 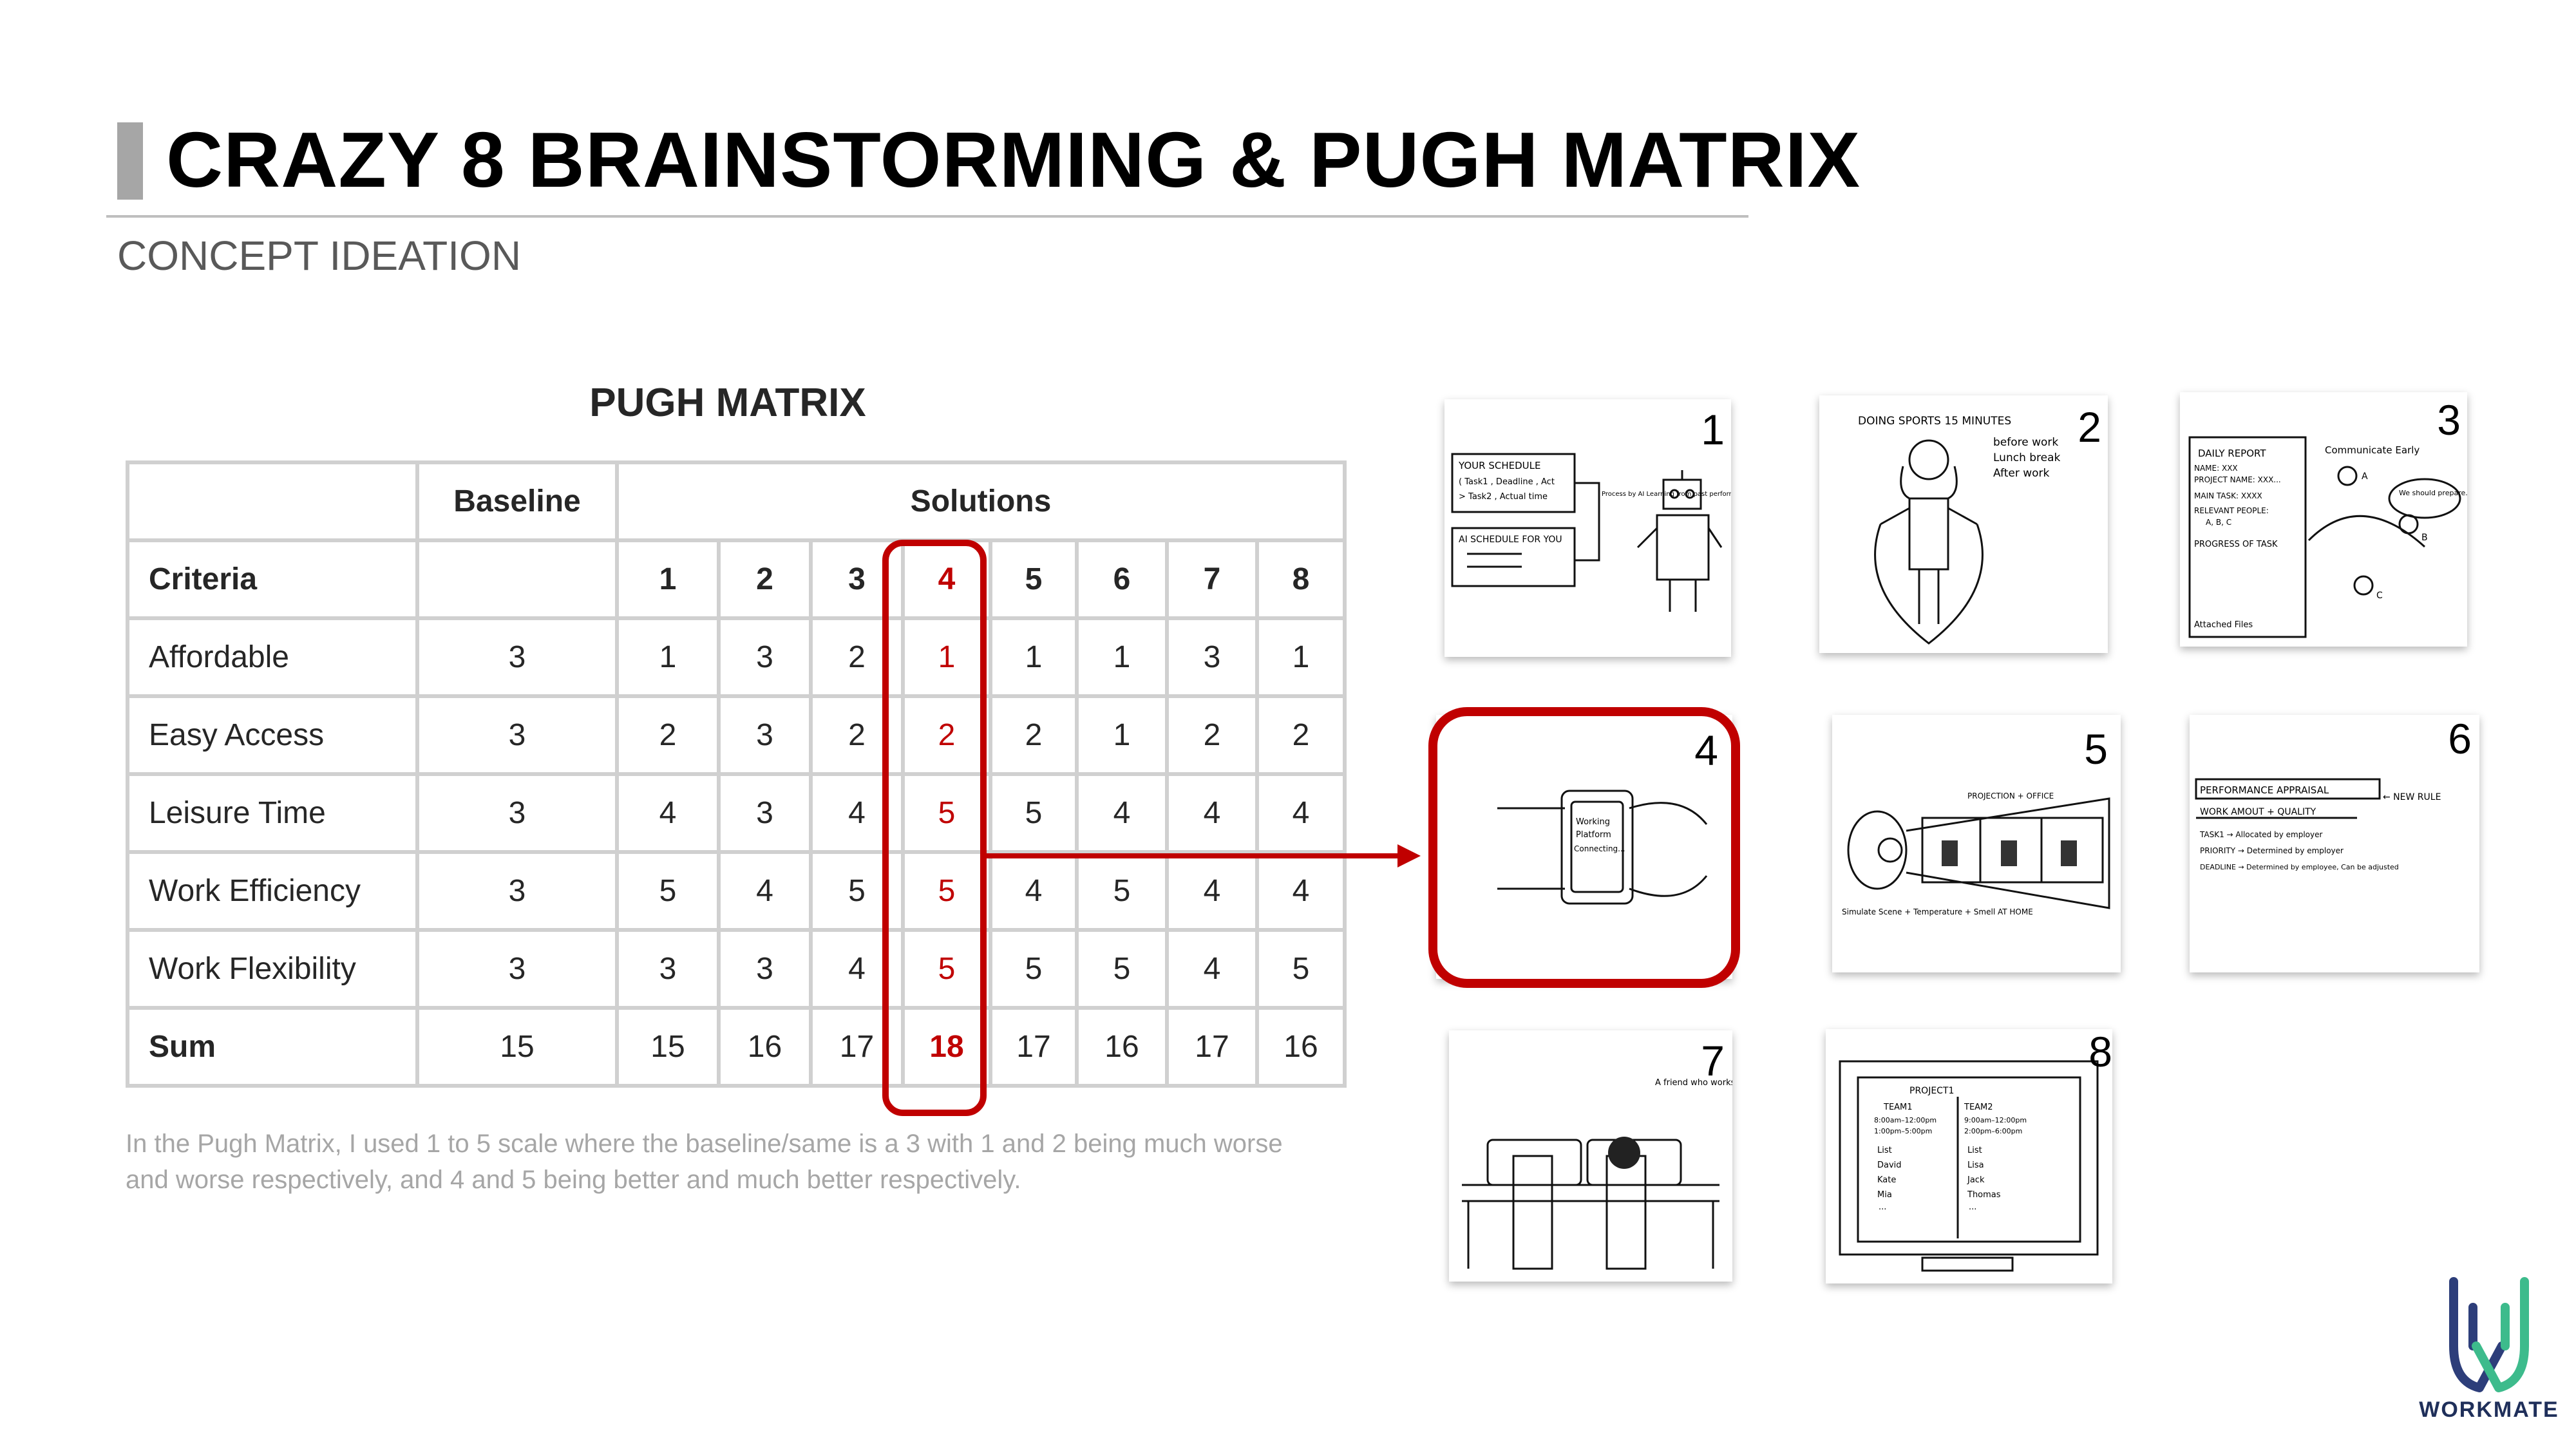 What do you see at coordinates (765, 579) in the screenshot?
I see `solution-number: 2` at bounding box center [765, 579].